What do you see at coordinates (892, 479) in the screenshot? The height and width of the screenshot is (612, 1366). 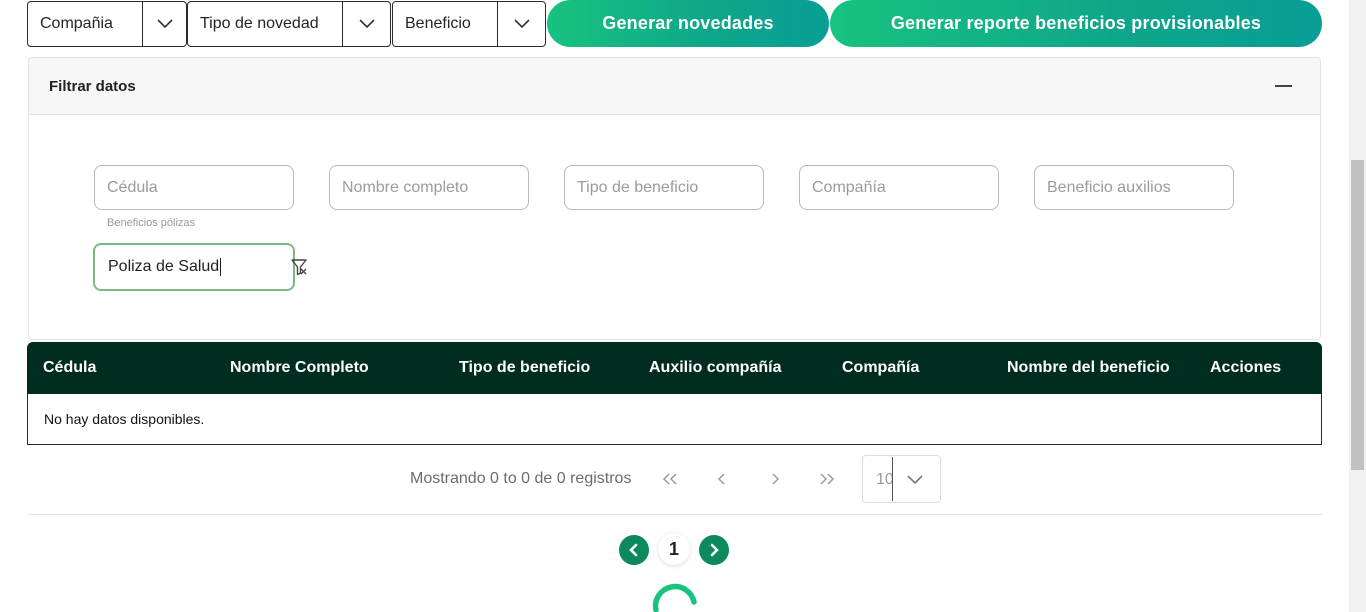 I see `page-size-divider` at bounding box center [892, 479].